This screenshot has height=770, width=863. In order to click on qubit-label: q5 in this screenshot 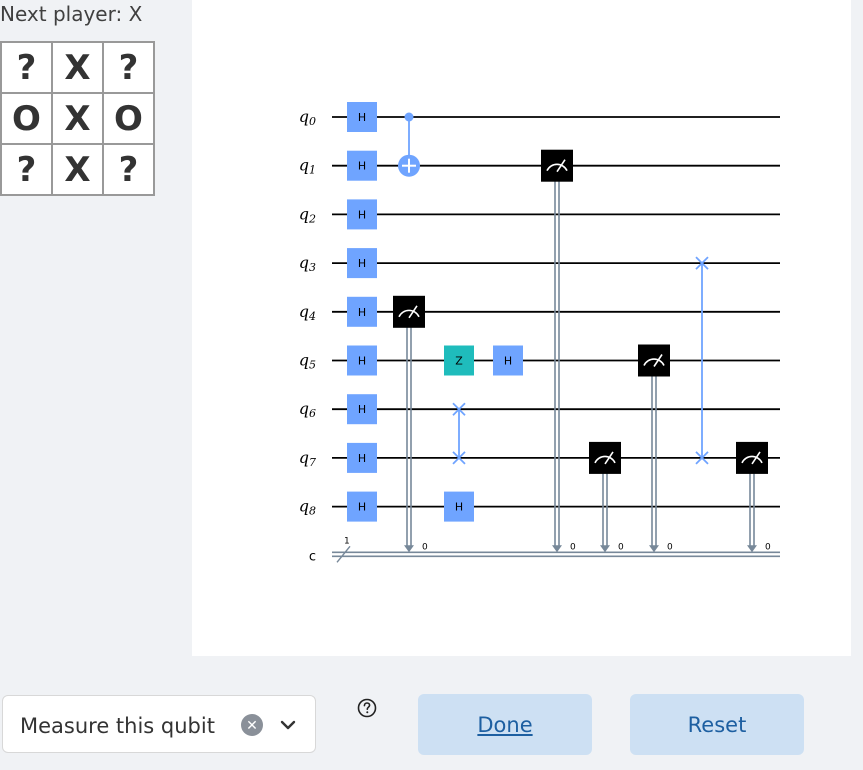, I will do `click(307, 361)`.